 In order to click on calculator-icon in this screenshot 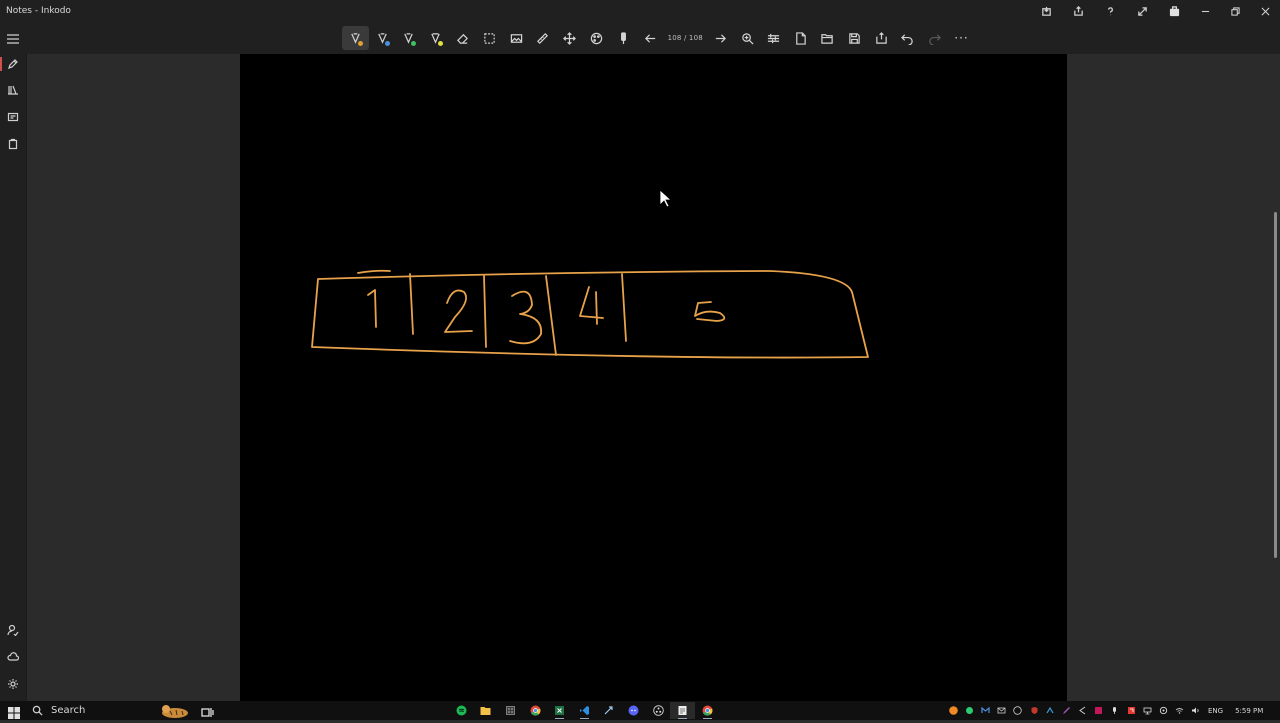, I will do `click(510, 710)`.